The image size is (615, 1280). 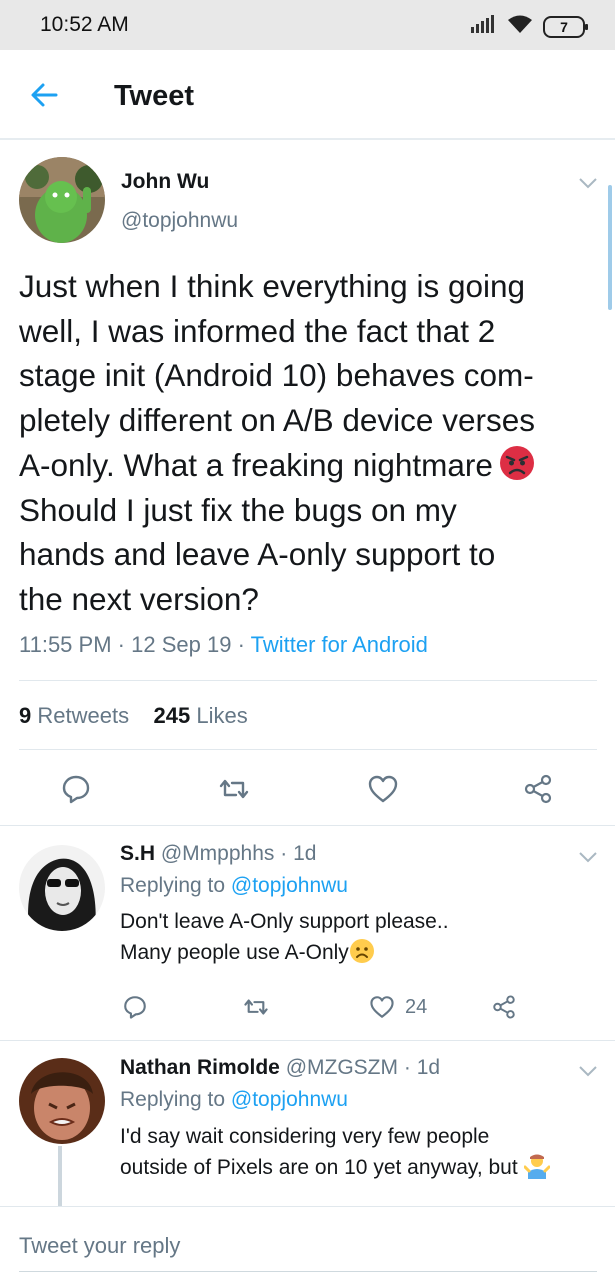 What do you see at coordinates (308, 1271) in the screenshot?
I see `compose-underline` at bounding box center [308, 1271].